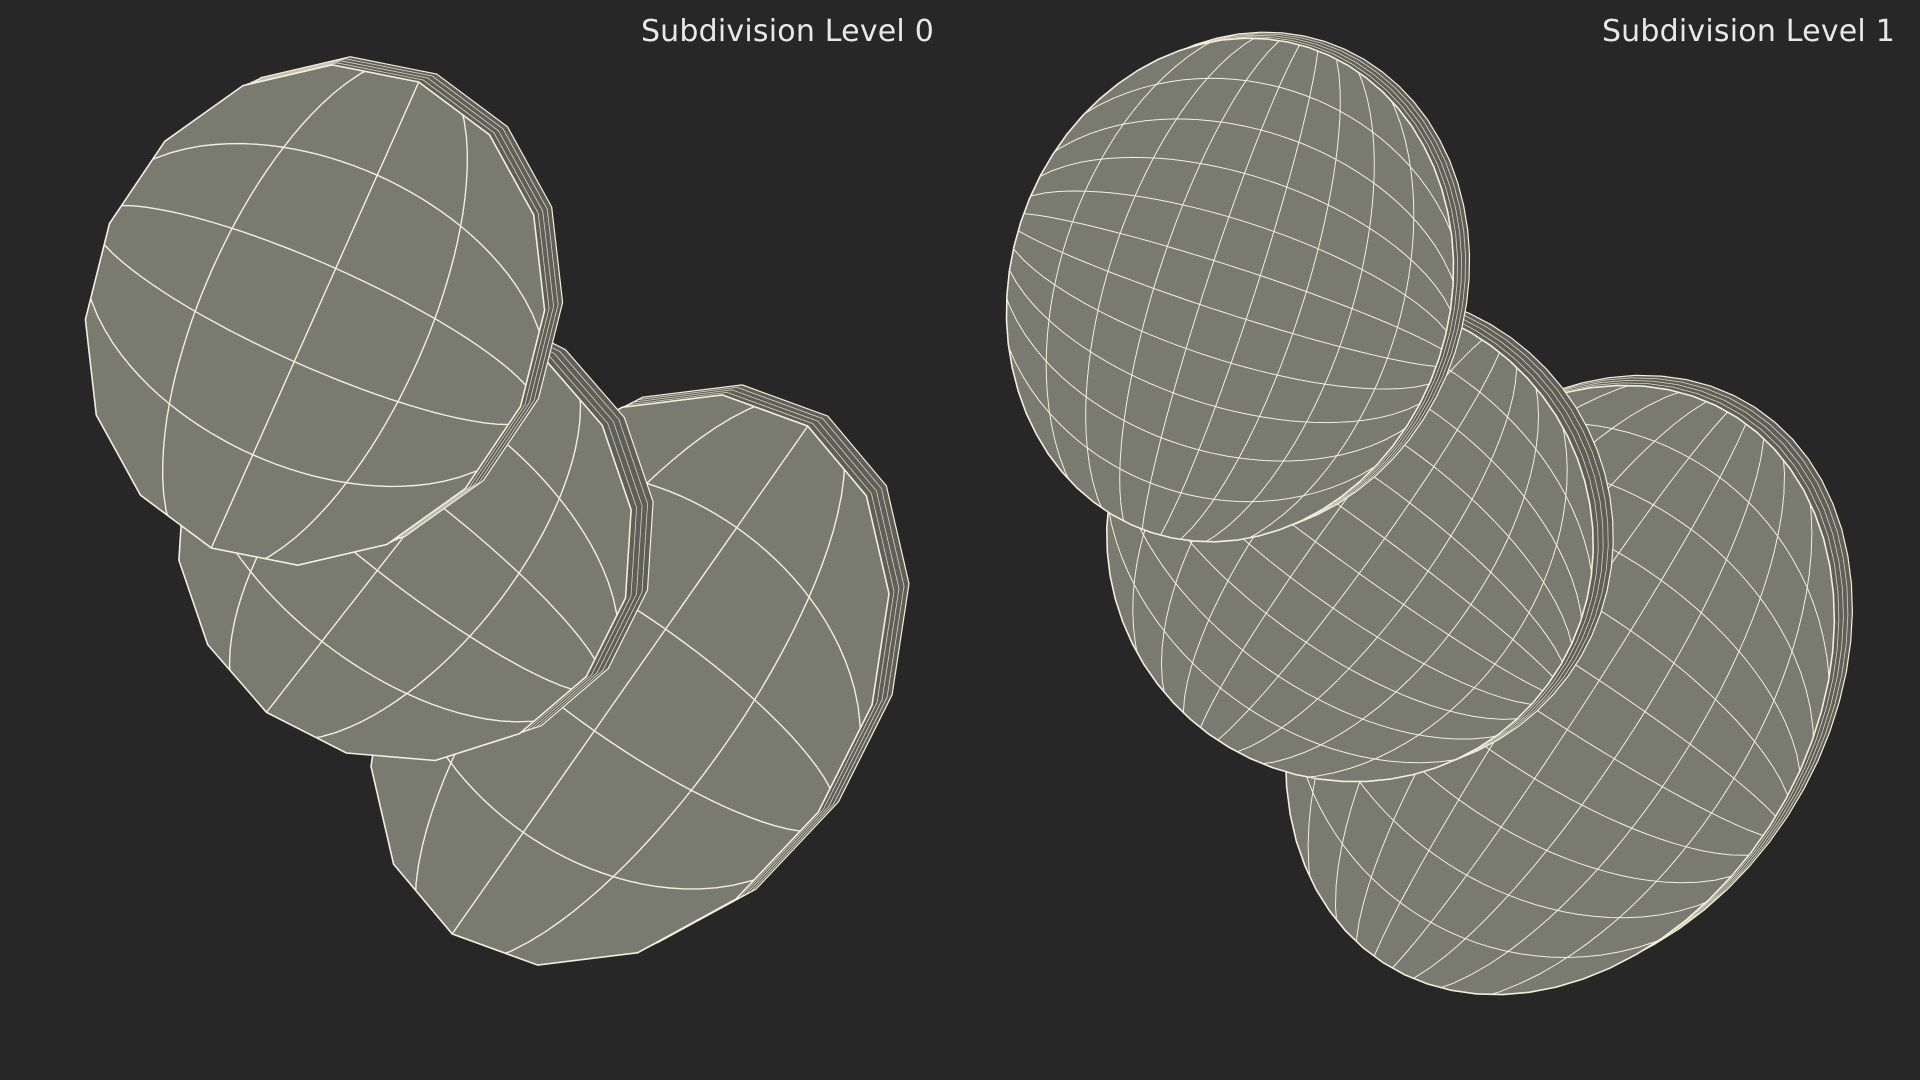  What do you see at coordinates (787, 31) in the screenshot?
I see `subdivision-level-0-caption: Subdivision Level 0` at bounding box center [787, 31].